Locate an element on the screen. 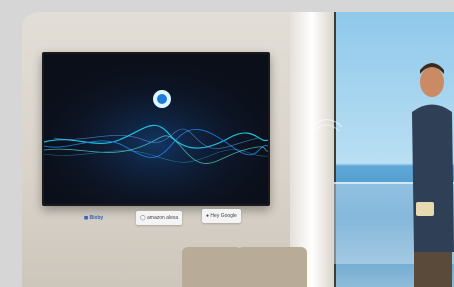 The width and height of the screenshot is (454, 287). bixby-label: Bixby is located at coordinates (96, 218).